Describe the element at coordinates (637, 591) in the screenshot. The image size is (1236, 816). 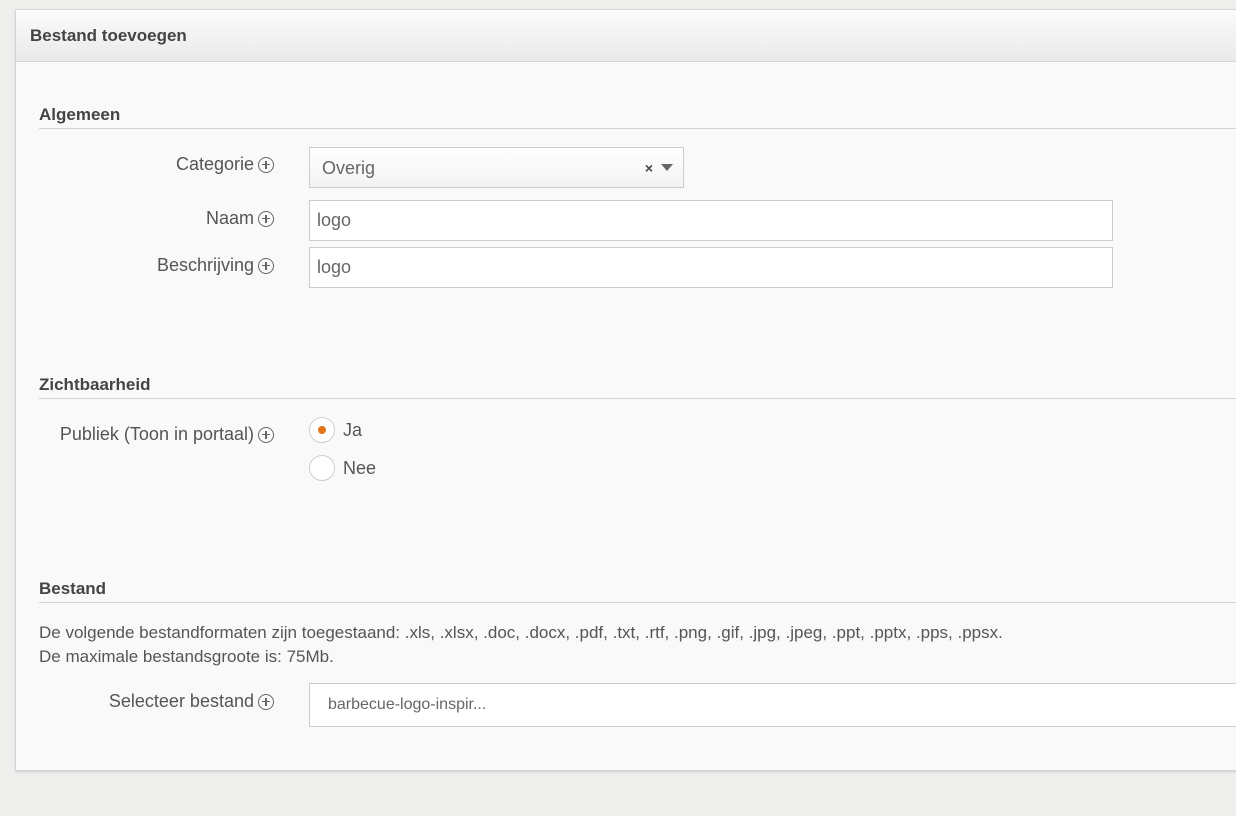
I see `section-title-file: Bestand` at that location.